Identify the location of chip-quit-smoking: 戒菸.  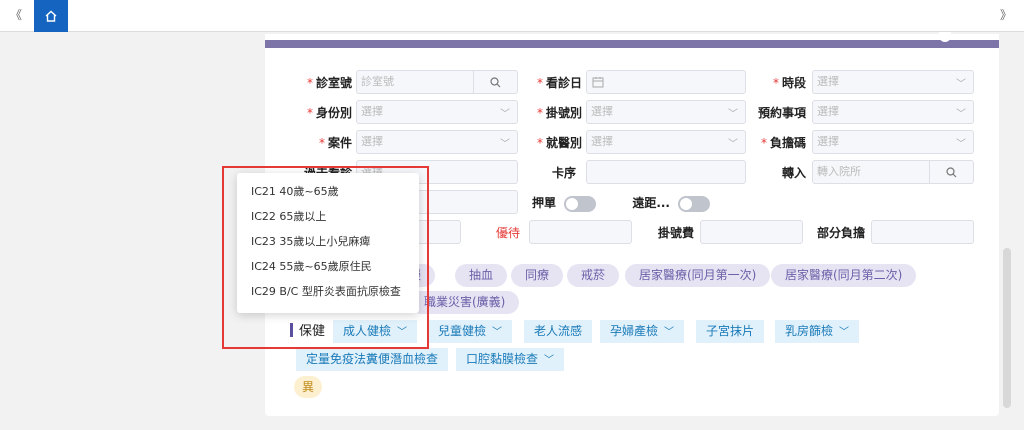
(593, 275).